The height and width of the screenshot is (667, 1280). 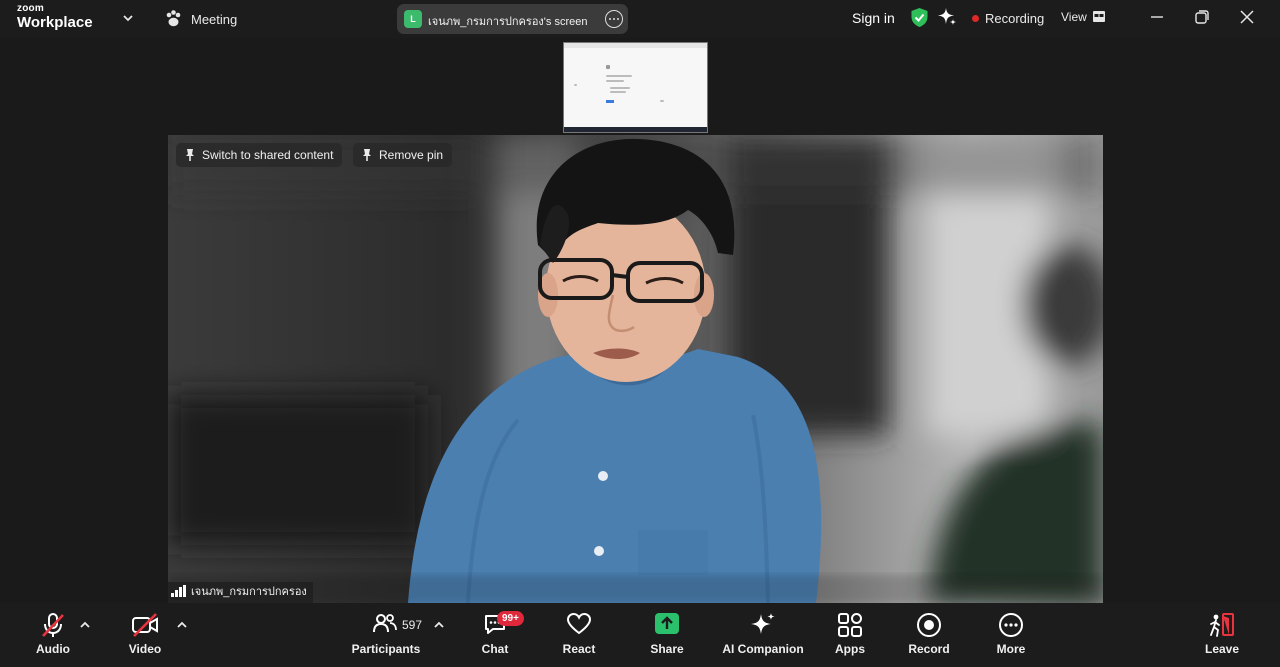 I want to click on leave-label: Leave, so click(x=1222, y=649).